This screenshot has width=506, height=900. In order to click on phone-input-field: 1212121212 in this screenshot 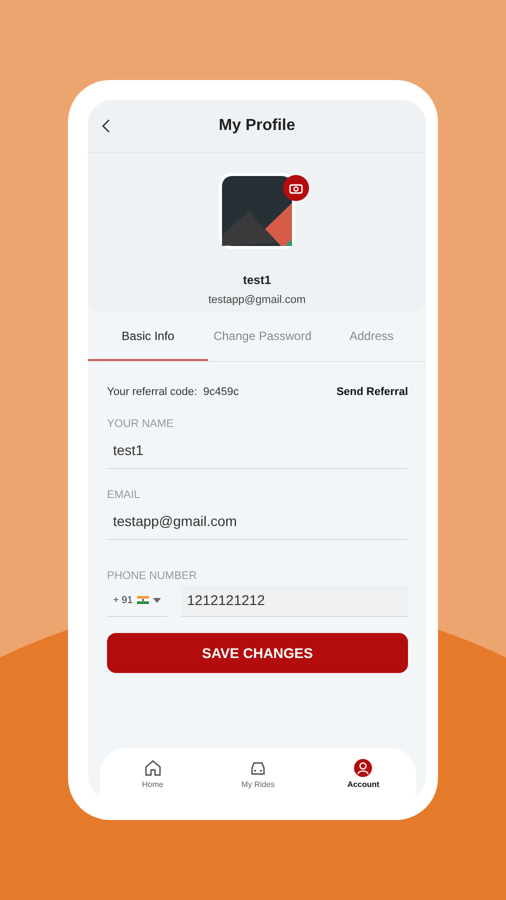, I will do `click(294, 601)`.